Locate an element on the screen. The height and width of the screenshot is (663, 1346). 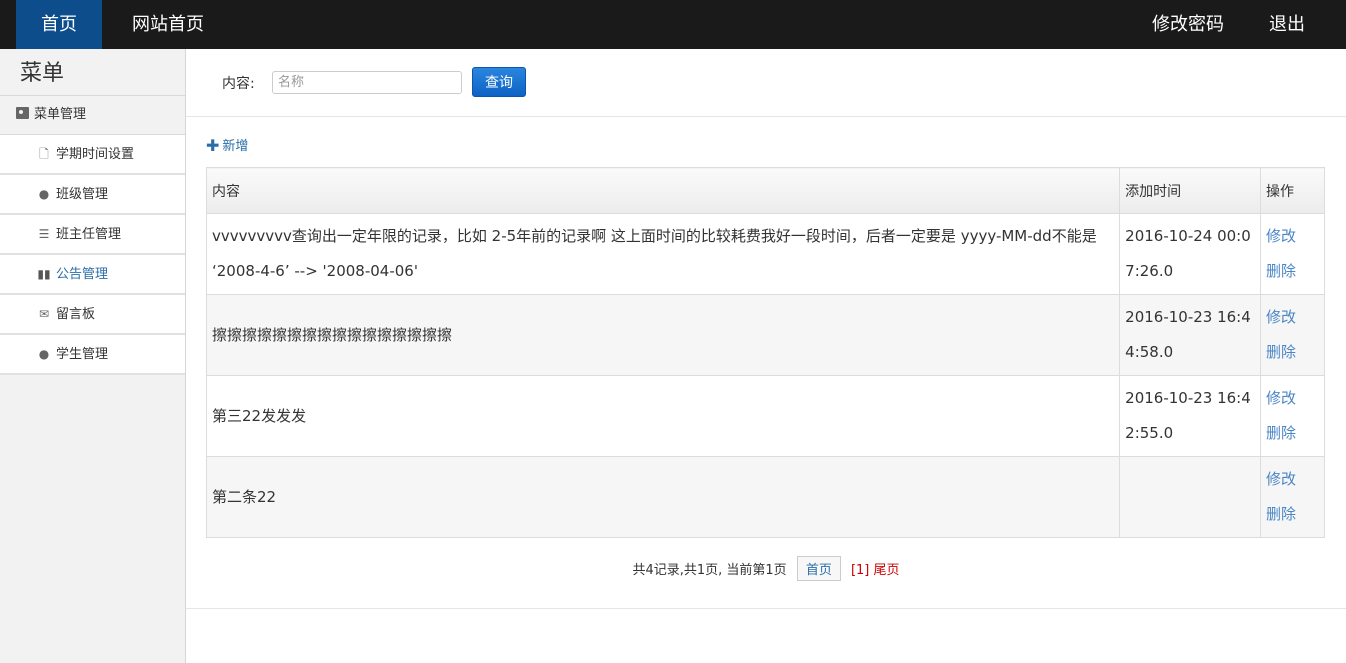
row-time is located at coordinates (1190, 497).